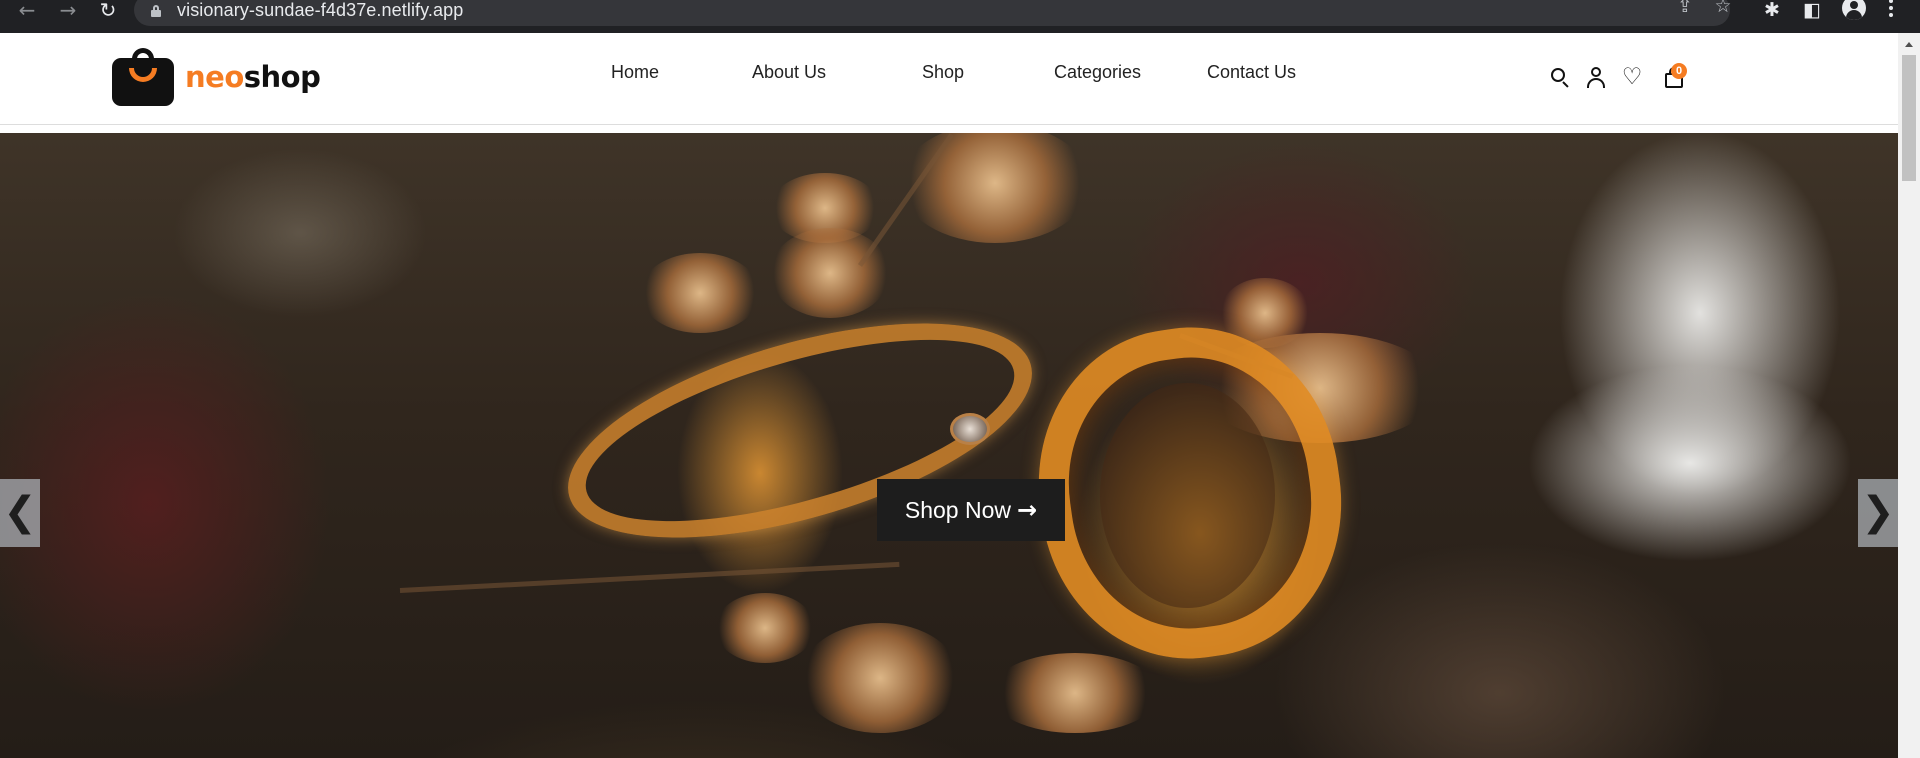 The height and width of the screenshot is (758, 1920). Describe the element at coordinates (1097, 72) in the screenshot. I see `nav-categories: Categories` at that location.